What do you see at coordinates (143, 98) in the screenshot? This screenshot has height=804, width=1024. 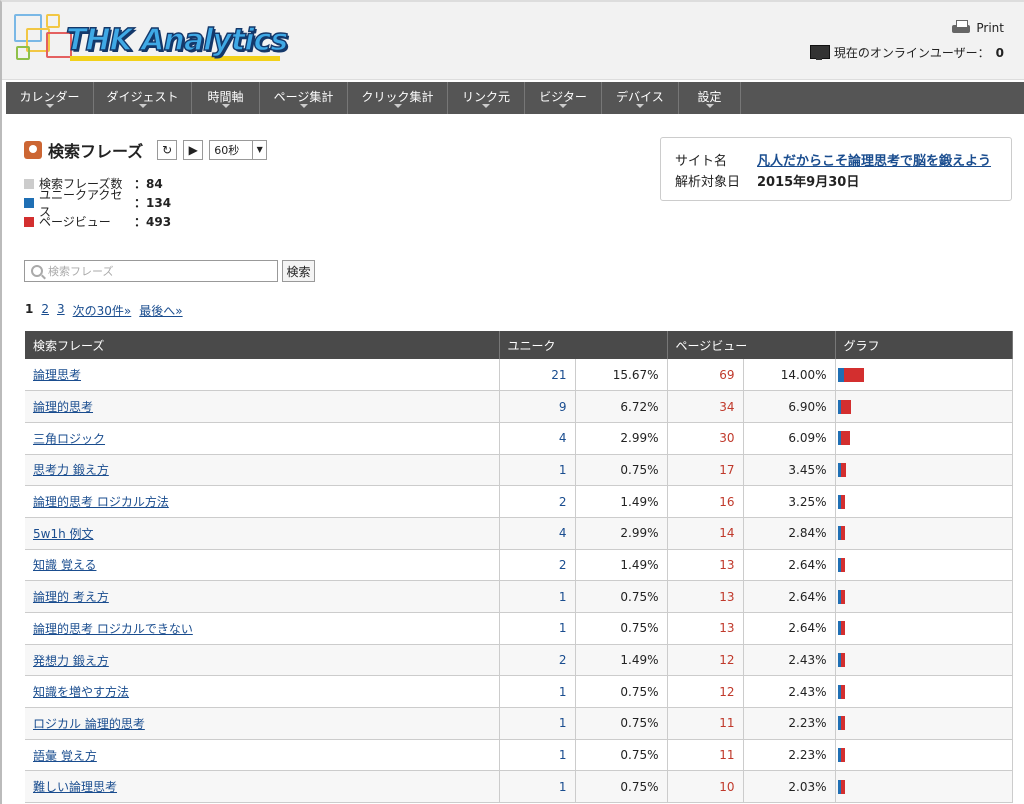 I see `nav-item: ダイジェスト` at bounding box center [143, 98].